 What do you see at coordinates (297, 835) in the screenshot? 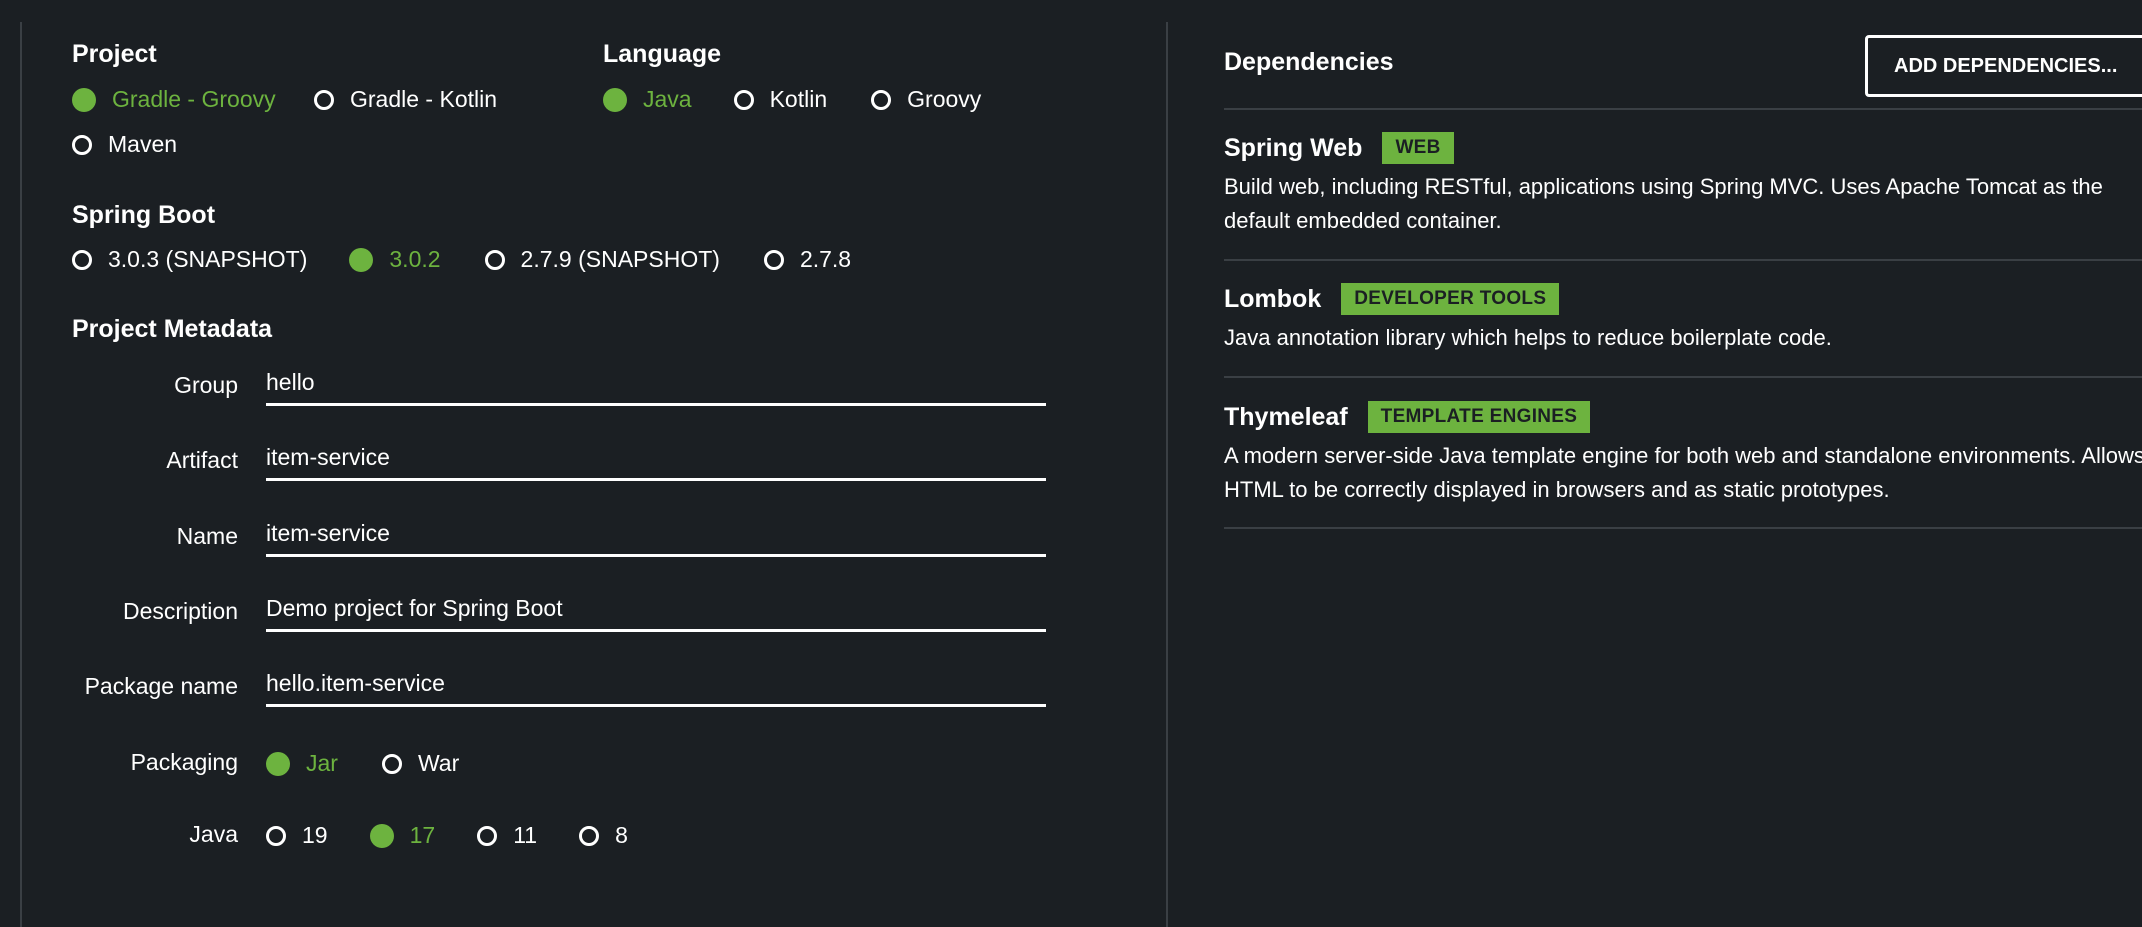
I see `java-radio-19: 19` at bounding box center [297, 835].